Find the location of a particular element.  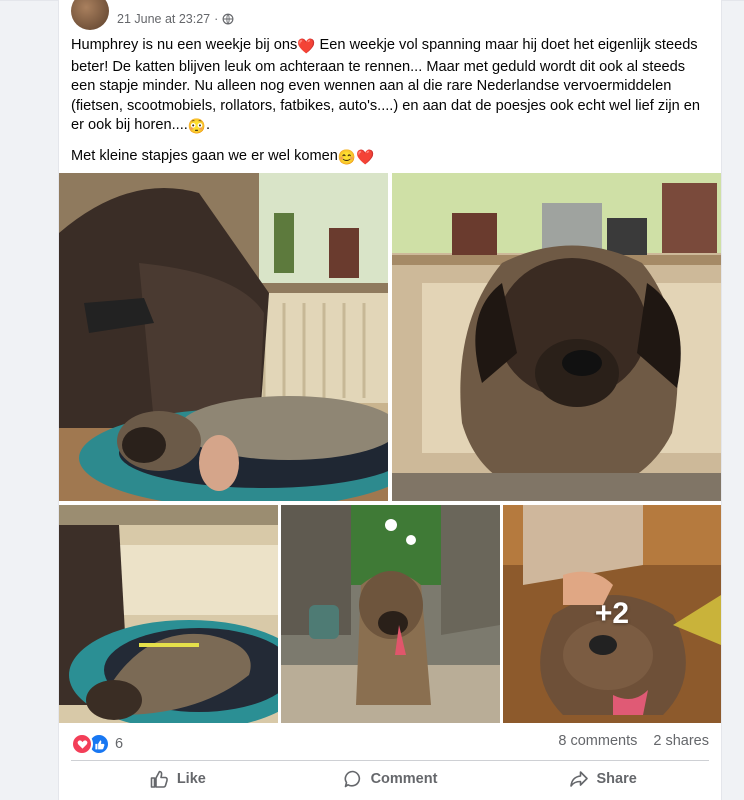

avatar is located at coordinates (90, 15).